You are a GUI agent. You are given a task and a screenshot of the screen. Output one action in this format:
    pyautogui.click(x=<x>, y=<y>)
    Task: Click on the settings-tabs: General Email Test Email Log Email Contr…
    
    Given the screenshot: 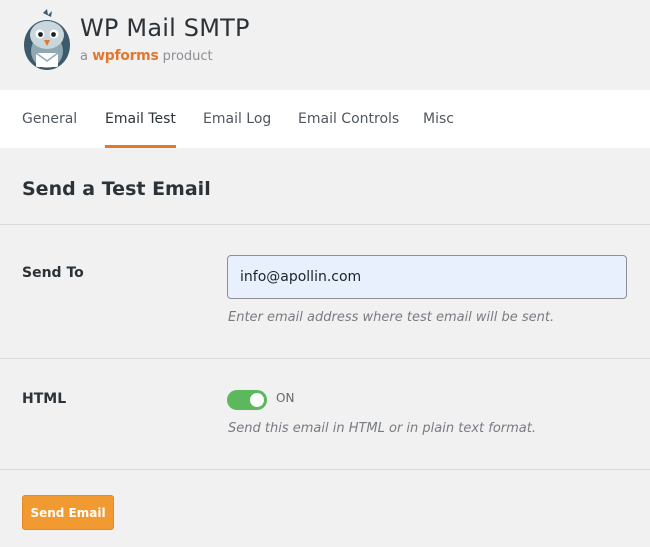 What is the action you would take?
    pyautogui.click(x=325, y=119)
    